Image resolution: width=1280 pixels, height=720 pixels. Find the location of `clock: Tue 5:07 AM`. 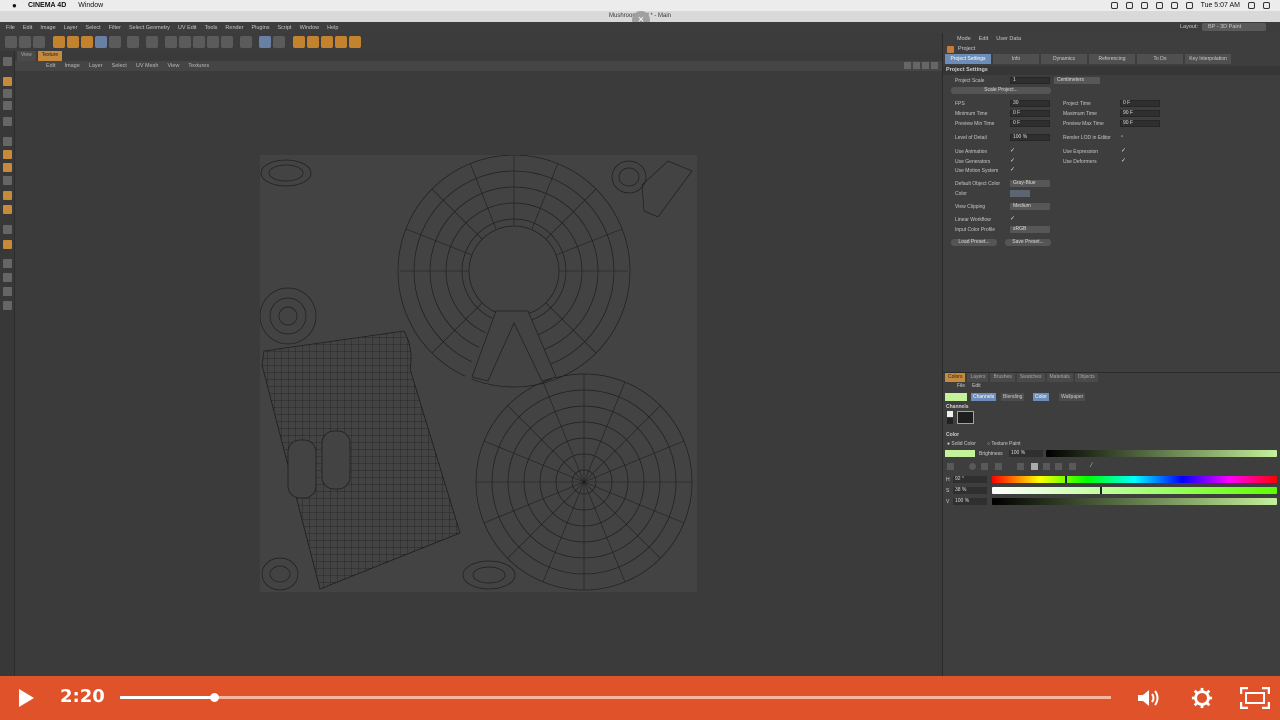

clock: Tue 5:07 AM is located at coordinates (1220, 5).